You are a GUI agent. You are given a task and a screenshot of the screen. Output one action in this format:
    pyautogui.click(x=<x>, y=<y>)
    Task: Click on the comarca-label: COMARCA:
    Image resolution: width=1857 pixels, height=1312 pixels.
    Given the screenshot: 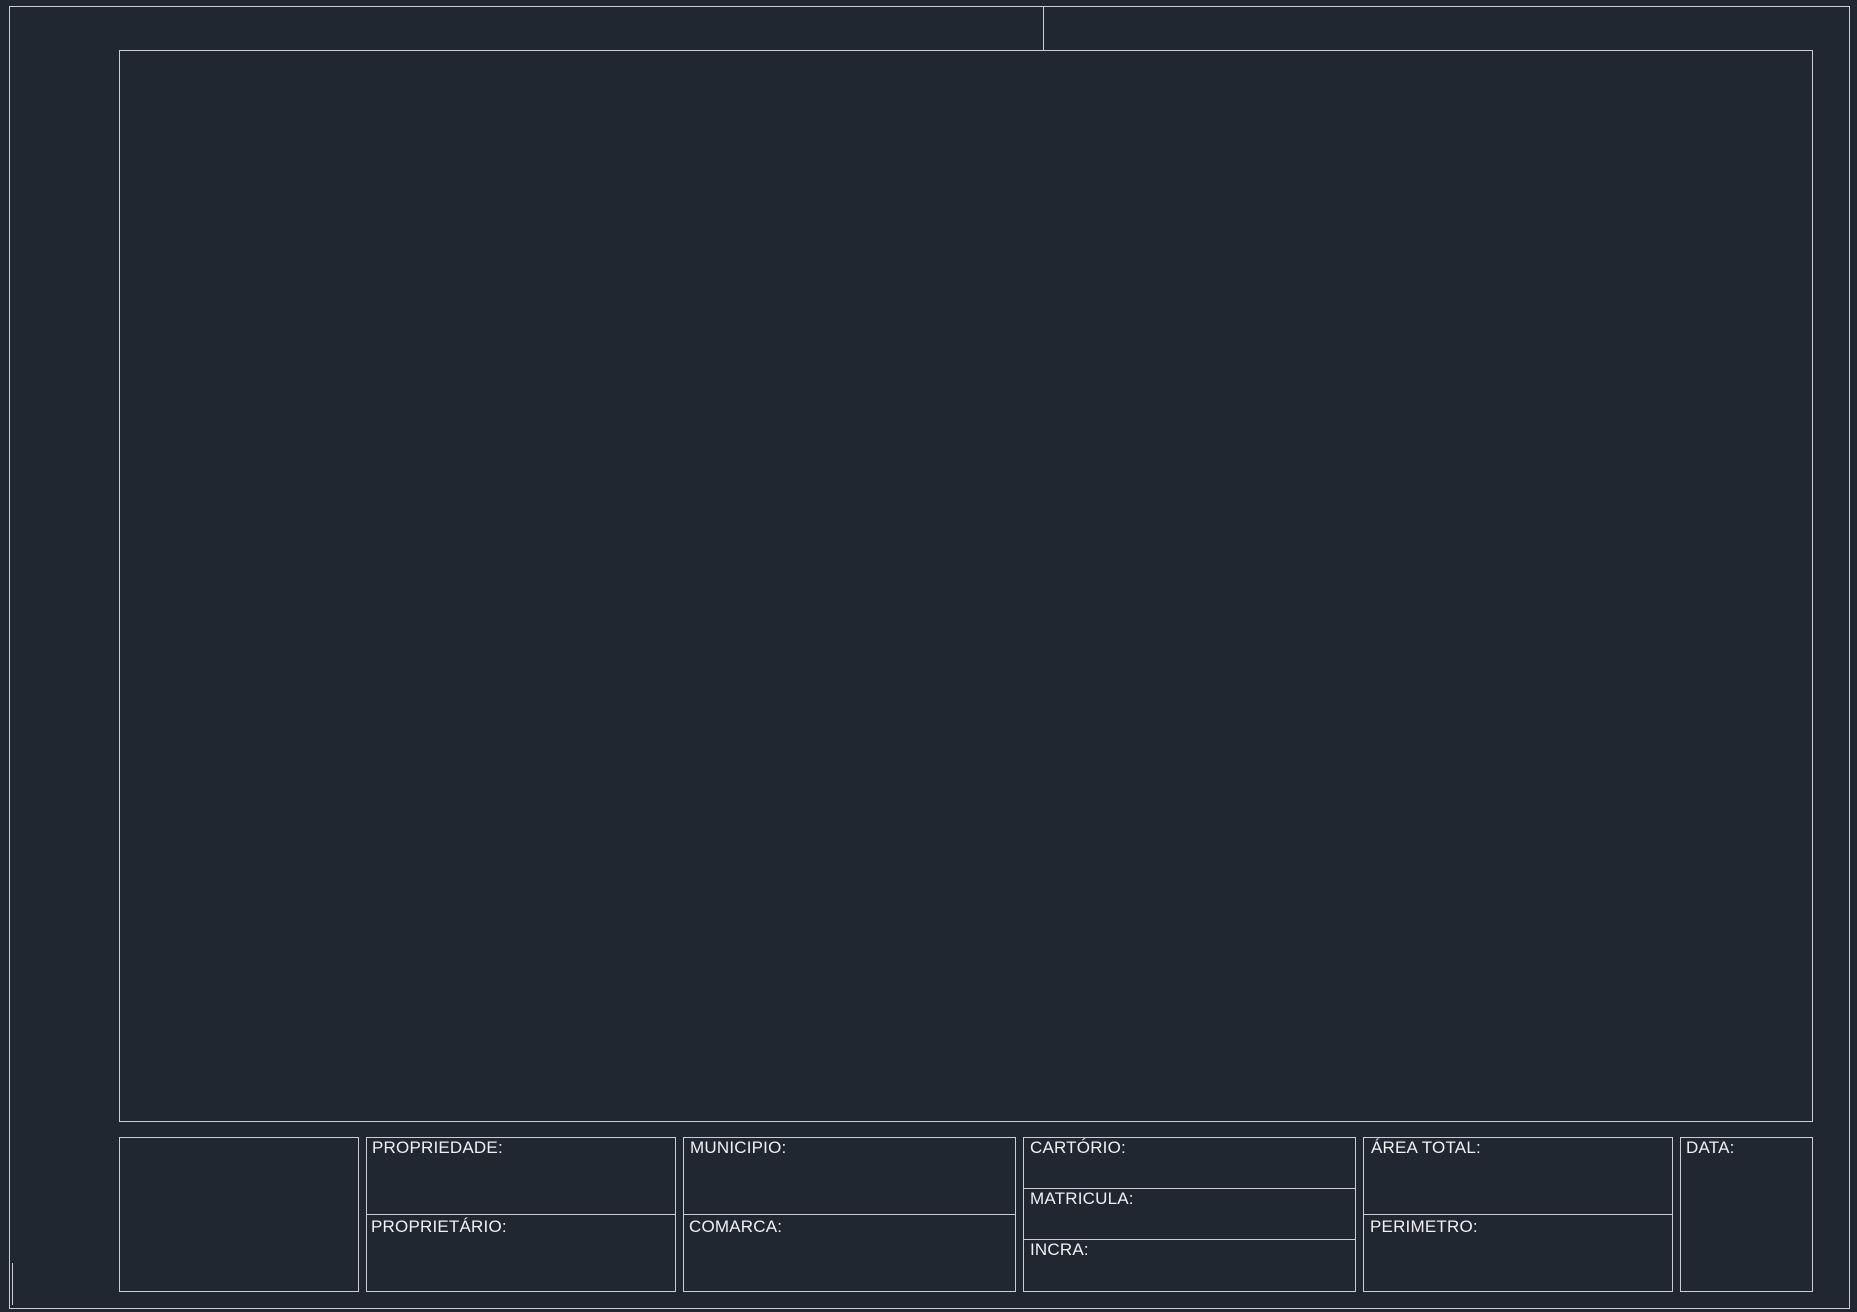 What is the action you would take?
    pyautogui.click(x=736, y=1226)
    